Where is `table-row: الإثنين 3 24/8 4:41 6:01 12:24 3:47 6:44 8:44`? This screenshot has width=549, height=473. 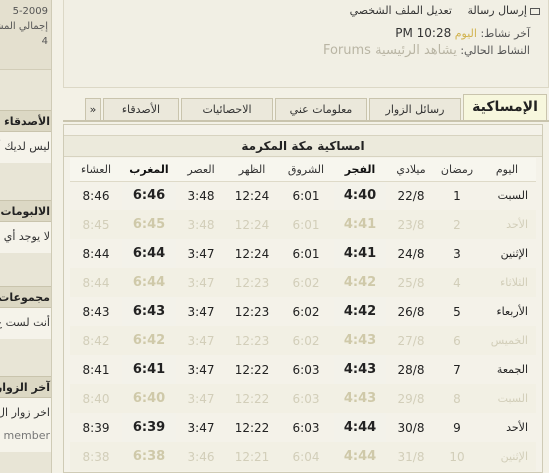
table-row: الإثنين 3 24/8 4:41 6:01 12:24 3:47 6:44 8:44 is located at coordinates (303, 253).